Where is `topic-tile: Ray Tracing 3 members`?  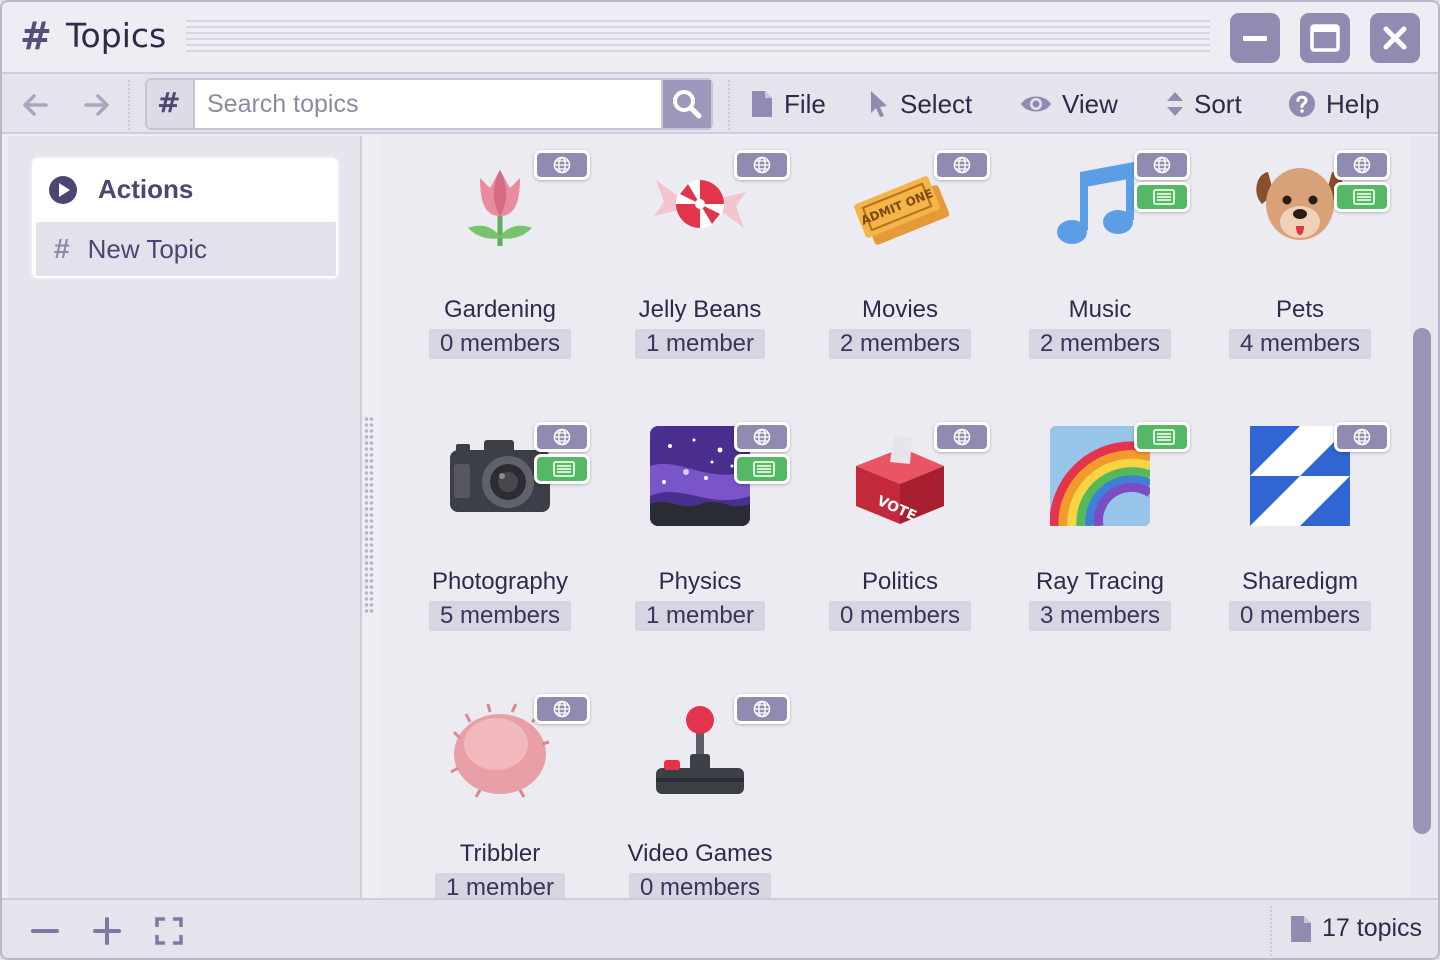 topic-tile: Ray Tracing 3 members is located at coordinates (1100, 533).